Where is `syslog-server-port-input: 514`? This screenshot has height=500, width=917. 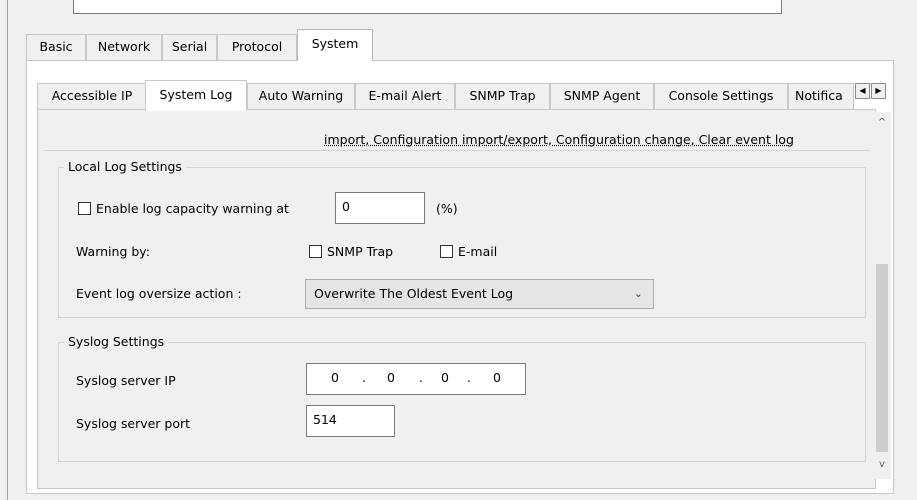
syslog-server-port-input: 514 is located at coordinates (350, 421).